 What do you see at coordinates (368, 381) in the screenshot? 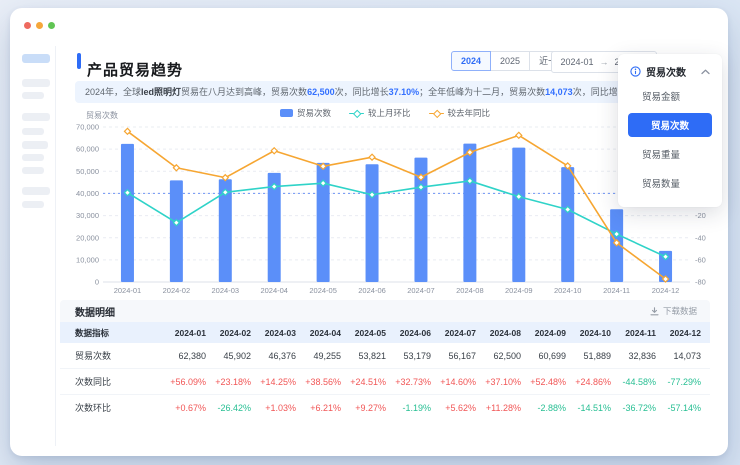
I see `table-cell: +24.51%` at bounding box center [368, 381].